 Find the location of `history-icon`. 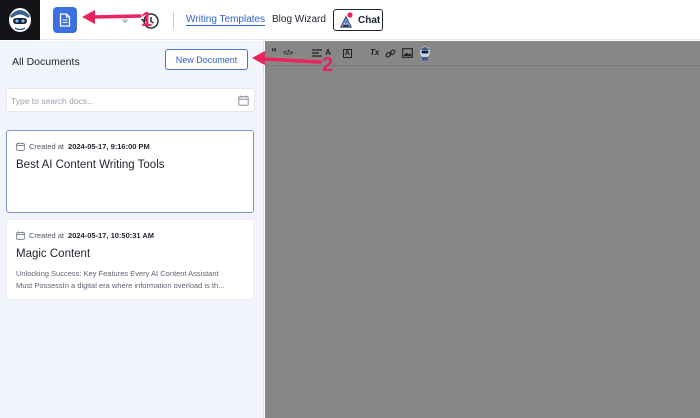

history-icon is located at coordinates (150, 21).